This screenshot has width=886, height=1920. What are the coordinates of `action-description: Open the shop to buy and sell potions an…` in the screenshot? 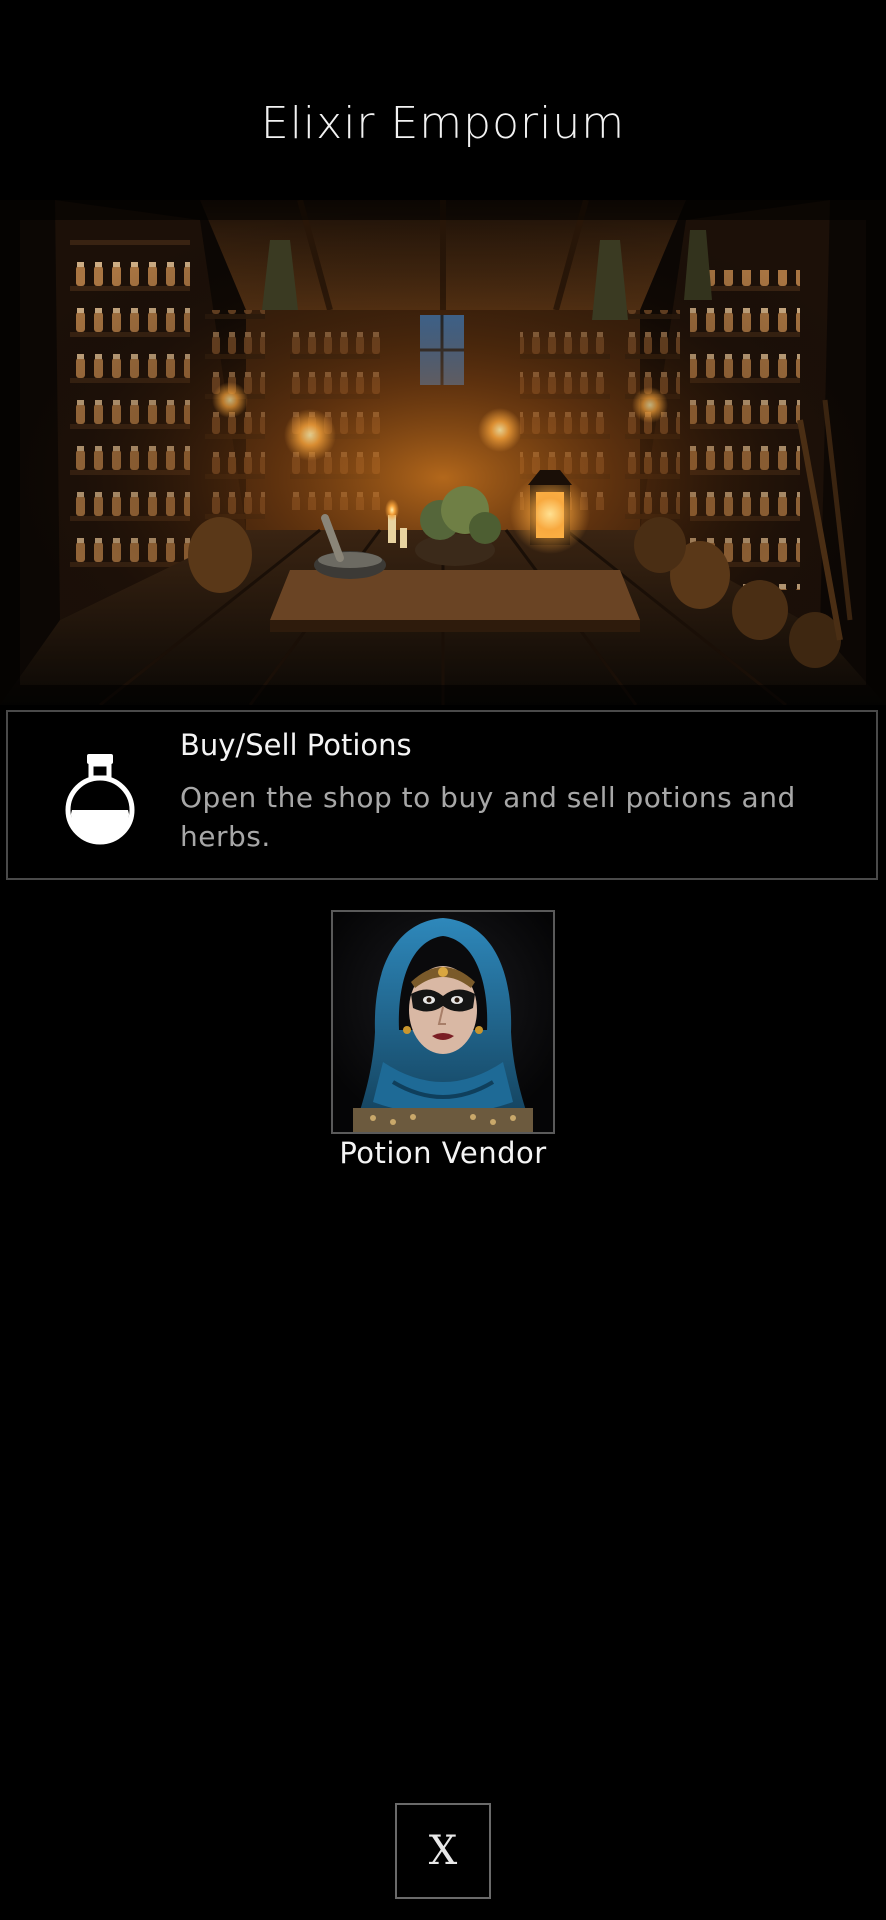 It's located at (488, 817).